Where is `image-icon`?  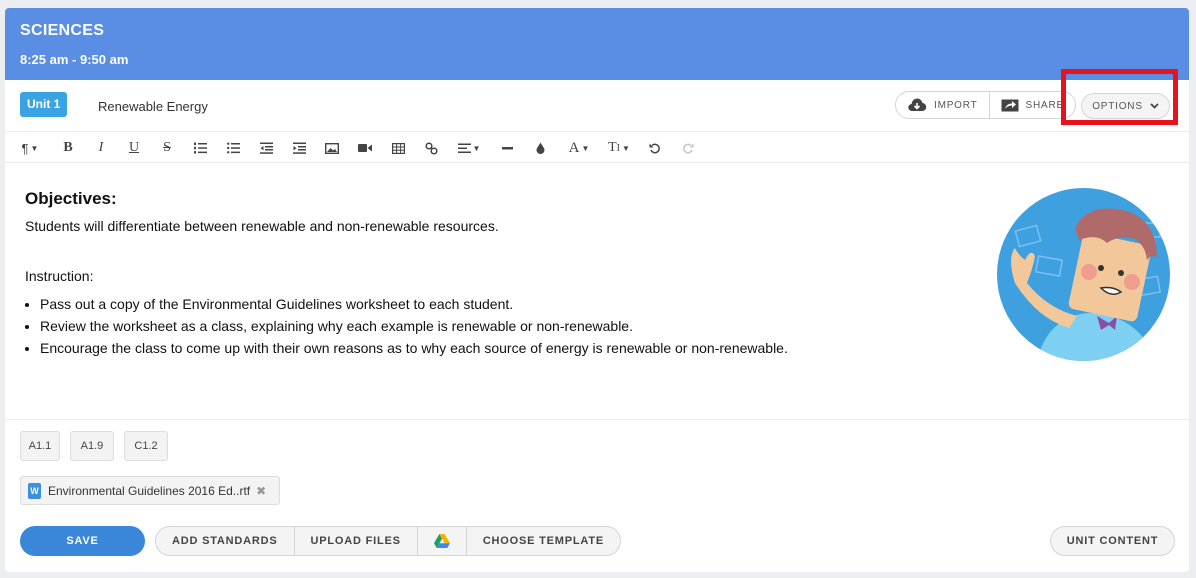 image-icon is located at coordinates (332, 148).